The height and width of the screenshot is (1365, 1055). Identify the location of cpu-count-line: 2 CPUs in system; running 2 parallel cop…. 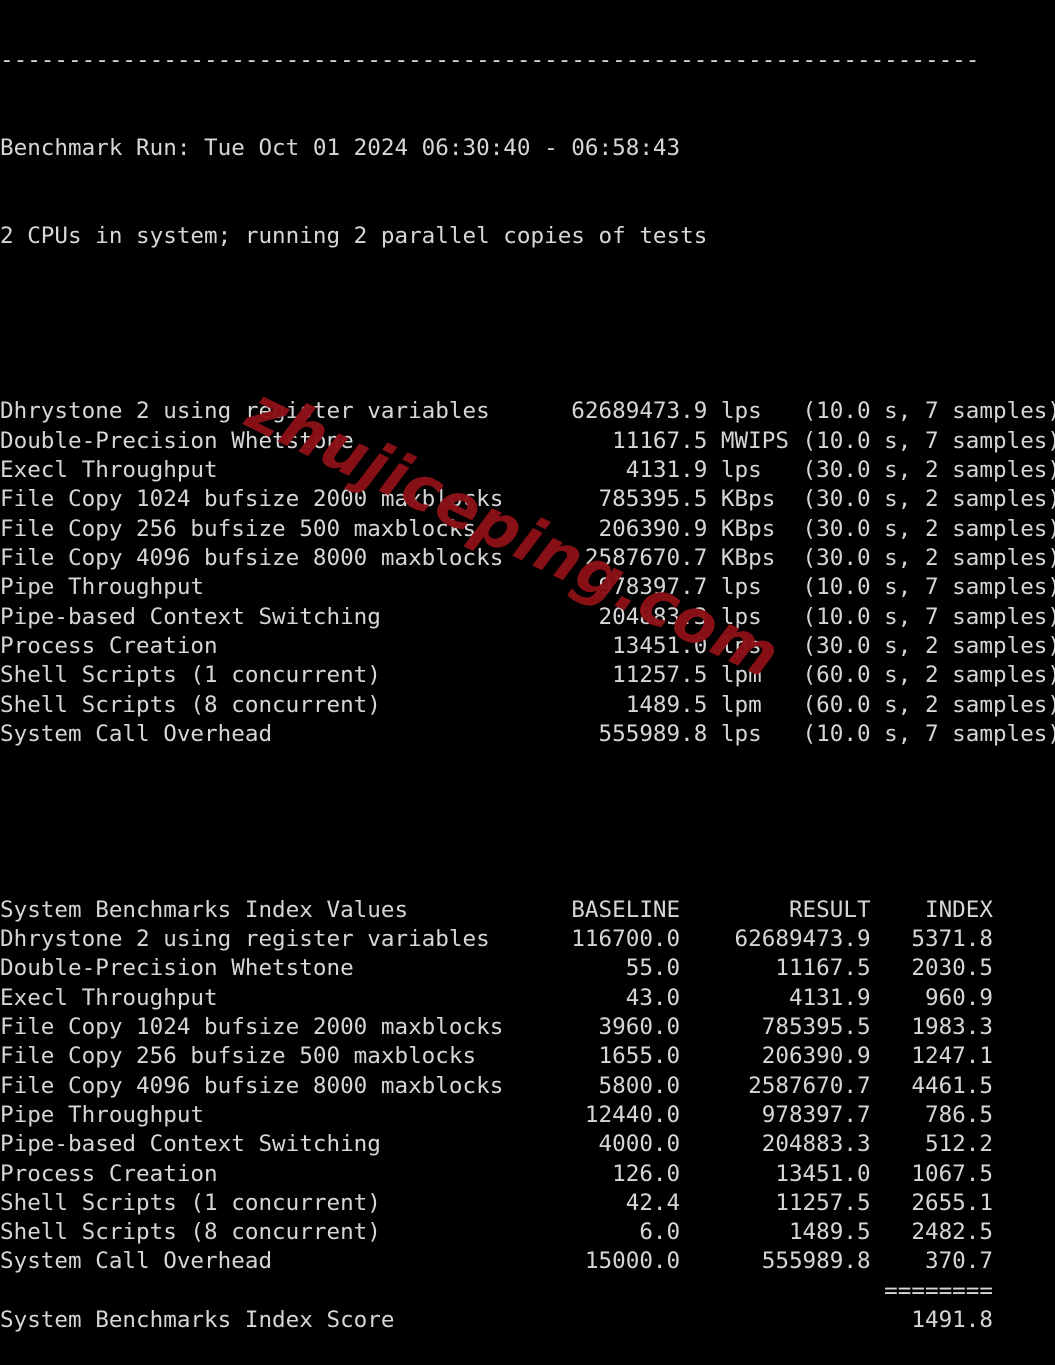
(354, 235).